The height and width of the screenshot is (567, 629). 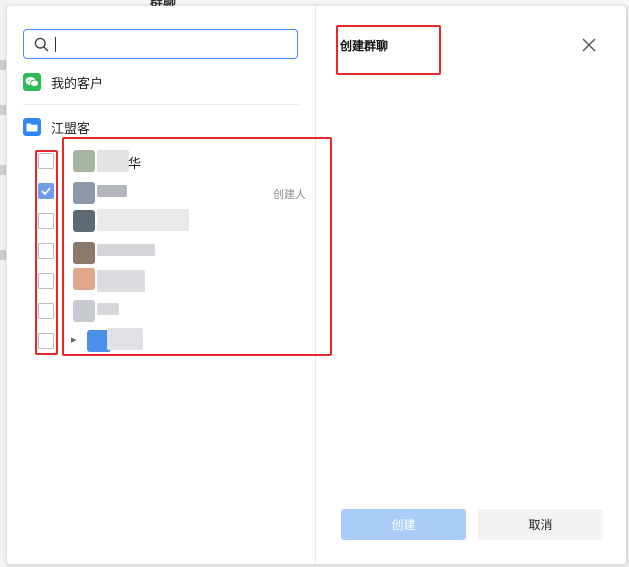 What do you see at coordinates (41, 44) in the screenshot?
I see `search-icon` at bounding box center [41, 44].